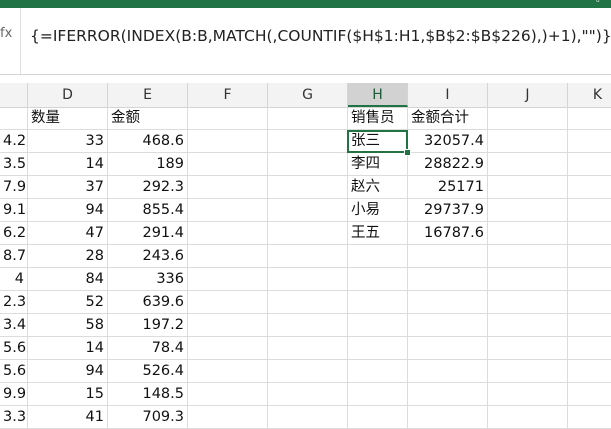 This screenshot has width=611, height=429. I want to click on cell: 张三, so click(378, 141).